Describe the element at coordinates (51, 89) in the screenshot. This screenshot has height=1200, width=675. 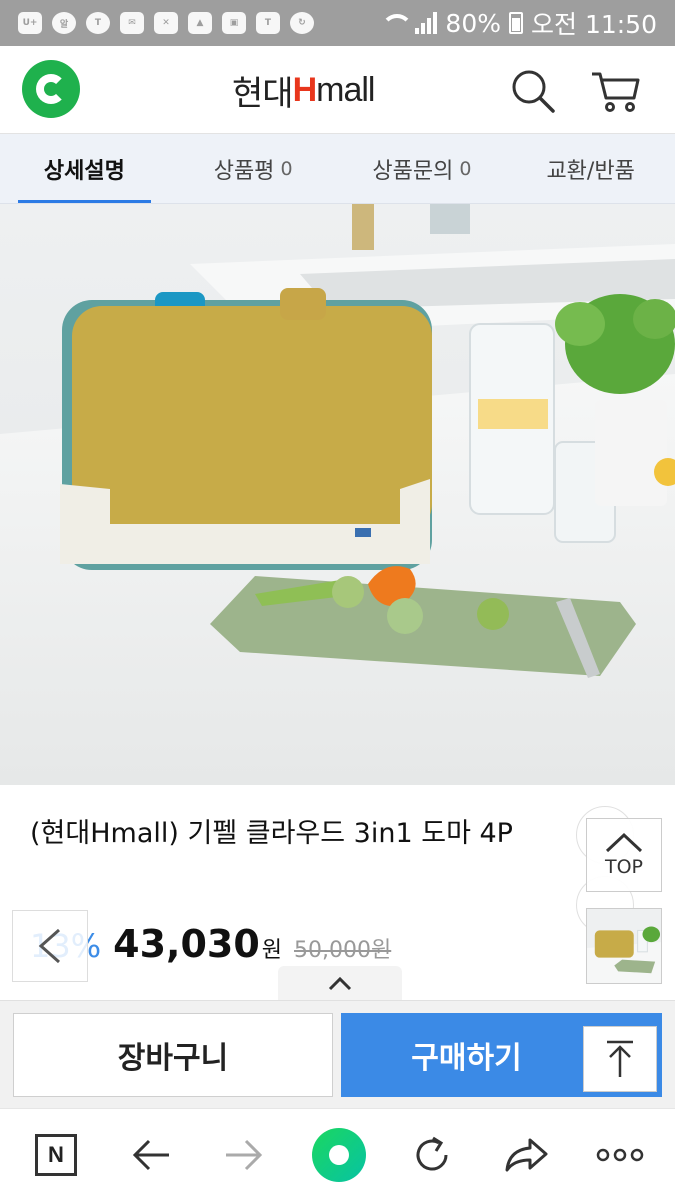
I see `g-logo-icon` at that location.